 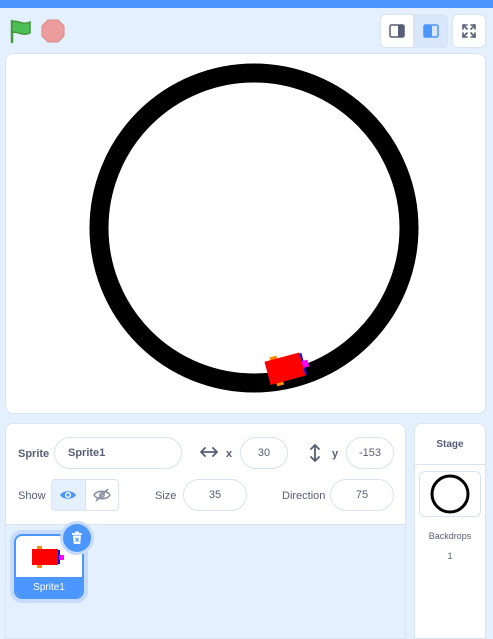 I want to click on eye-icon, so click(x=68, y=495).